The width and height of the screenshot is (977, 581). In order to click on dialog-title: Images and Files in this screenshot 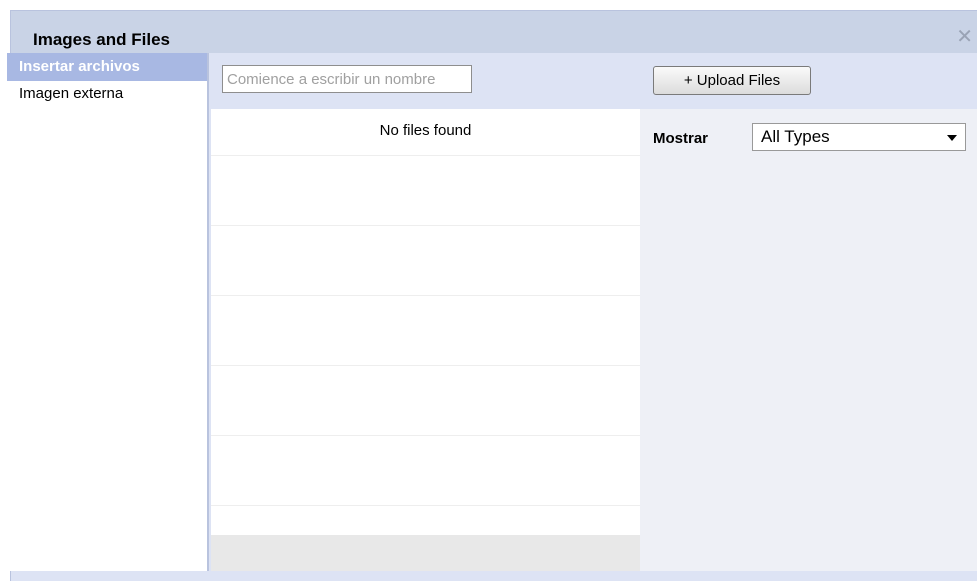, I will do `click(101, 39)`.